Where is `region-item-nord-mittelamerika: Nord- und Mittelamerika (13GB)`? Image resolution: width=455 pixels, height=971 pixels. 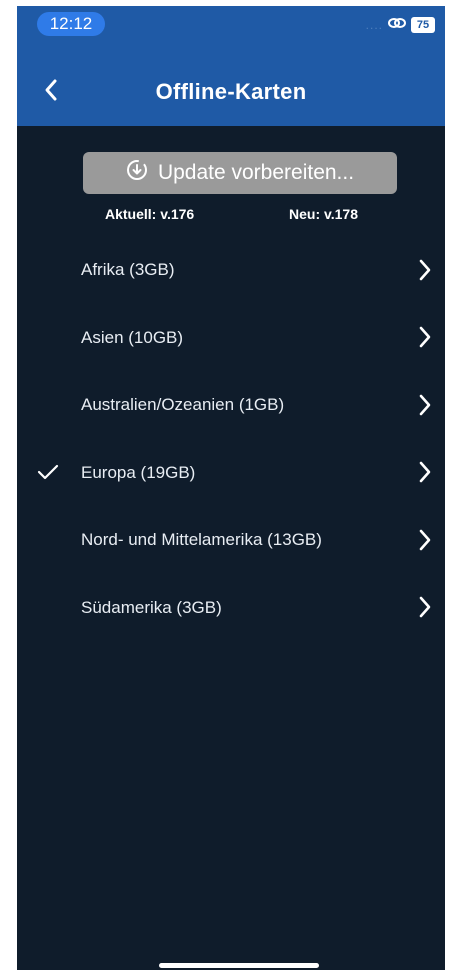 region-item-nord-mittelamerika: Nord- und Mittelamerika (13GB) is located at coordinates (231, 540).